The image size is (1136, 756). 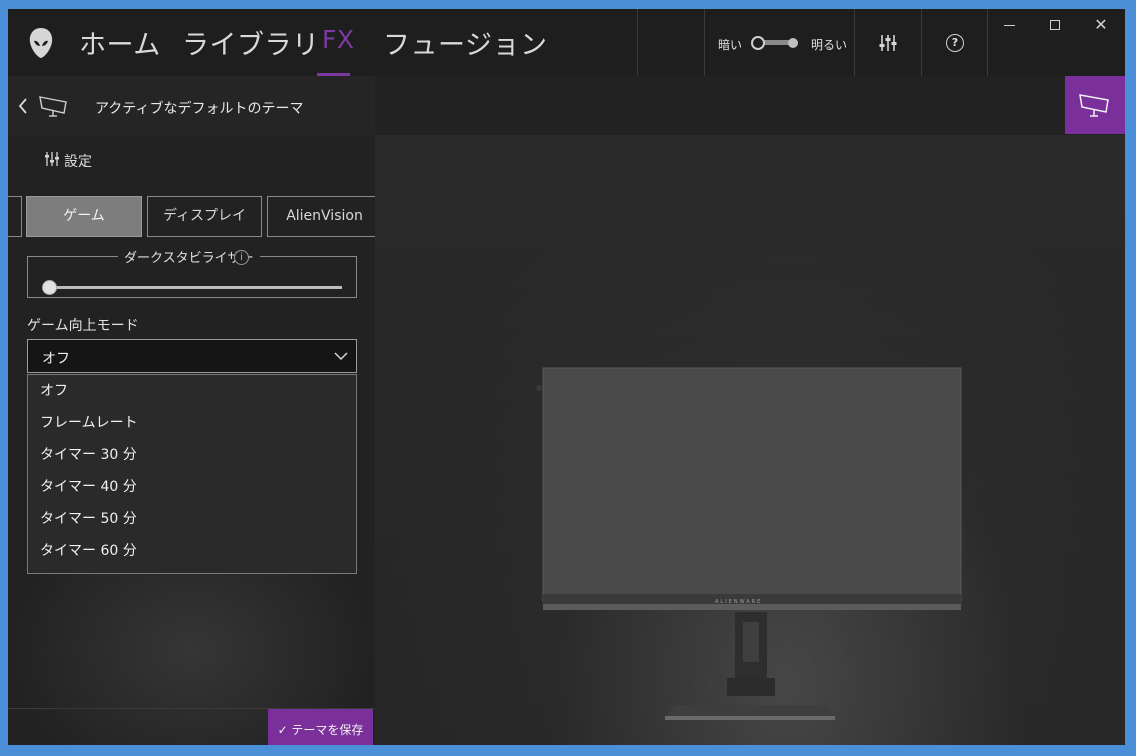 I want to click on close-icon: ✕, so click(x=1101, y=25).